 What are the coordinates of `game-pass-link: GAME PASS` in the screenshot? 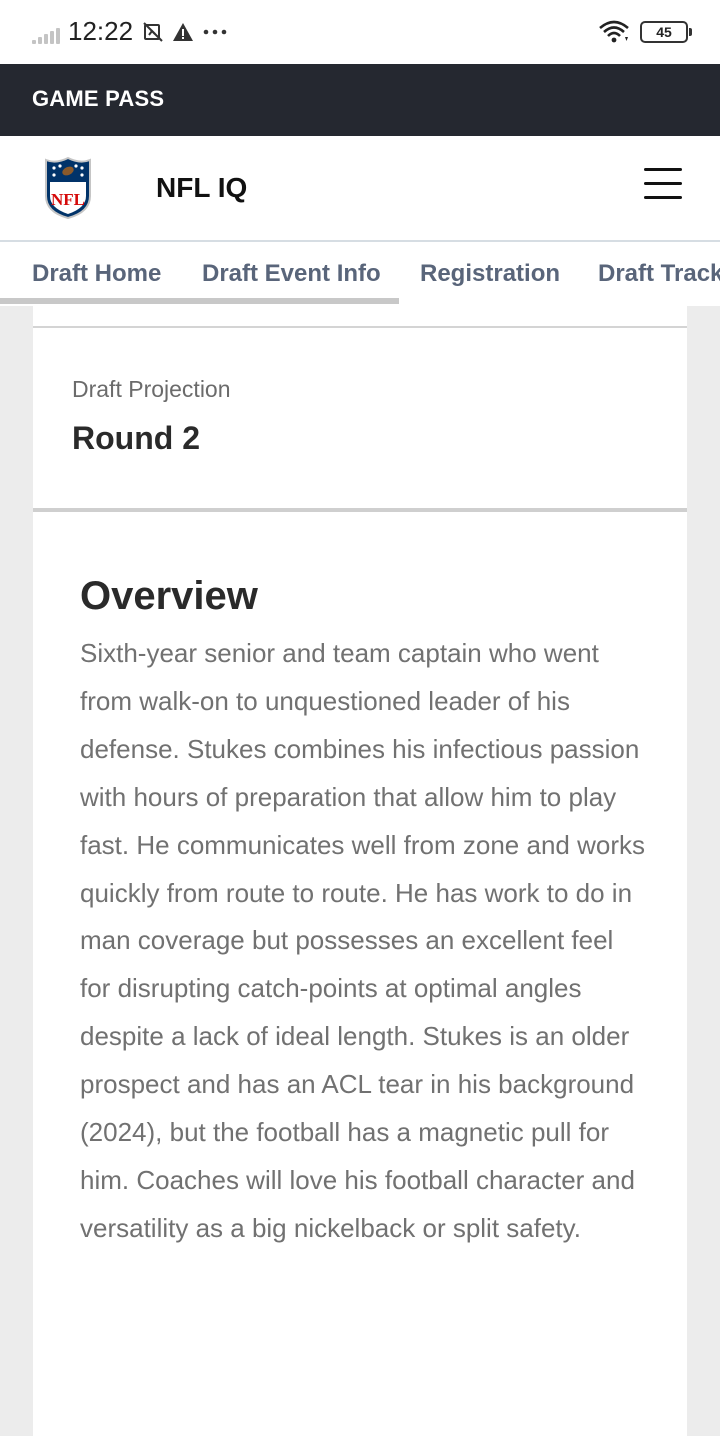 It's located at (98, 99).